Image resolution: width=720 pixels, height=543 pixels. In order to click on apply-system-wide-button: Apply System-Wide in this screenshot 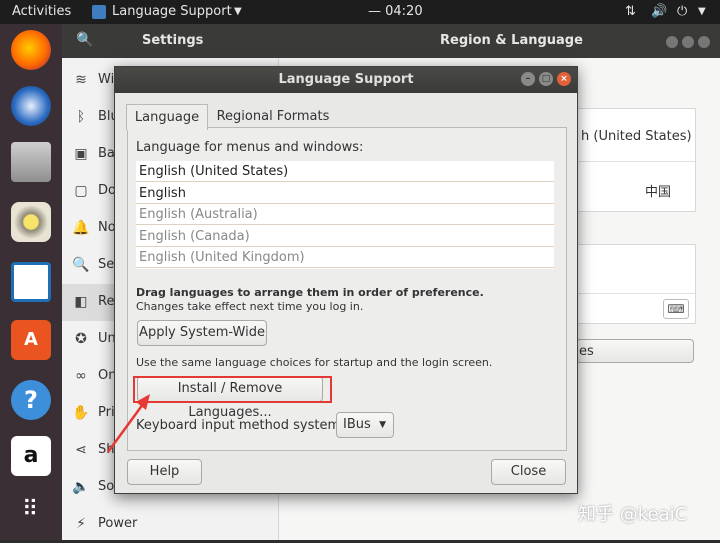, I will do `click(202, 333)`.